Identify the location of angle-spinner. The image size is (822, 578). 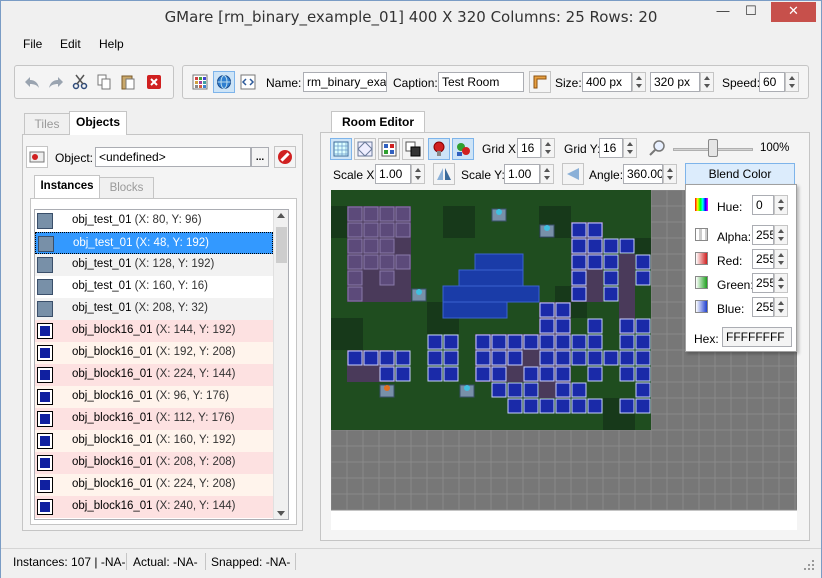
(670, 174).